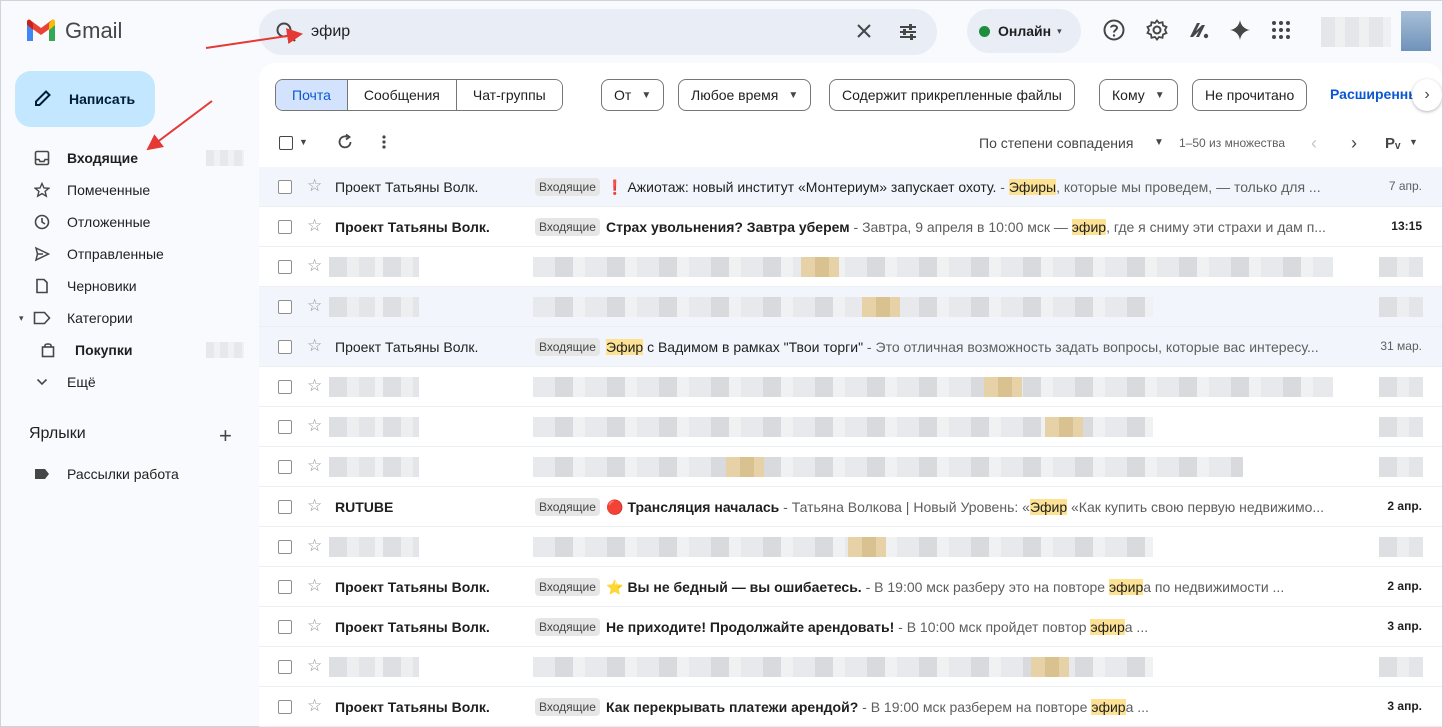  What do you see at coordinates (100, 318) in the screenshot?
I see `sidebar-item-label: Категории` at bounding box center [100, 318].